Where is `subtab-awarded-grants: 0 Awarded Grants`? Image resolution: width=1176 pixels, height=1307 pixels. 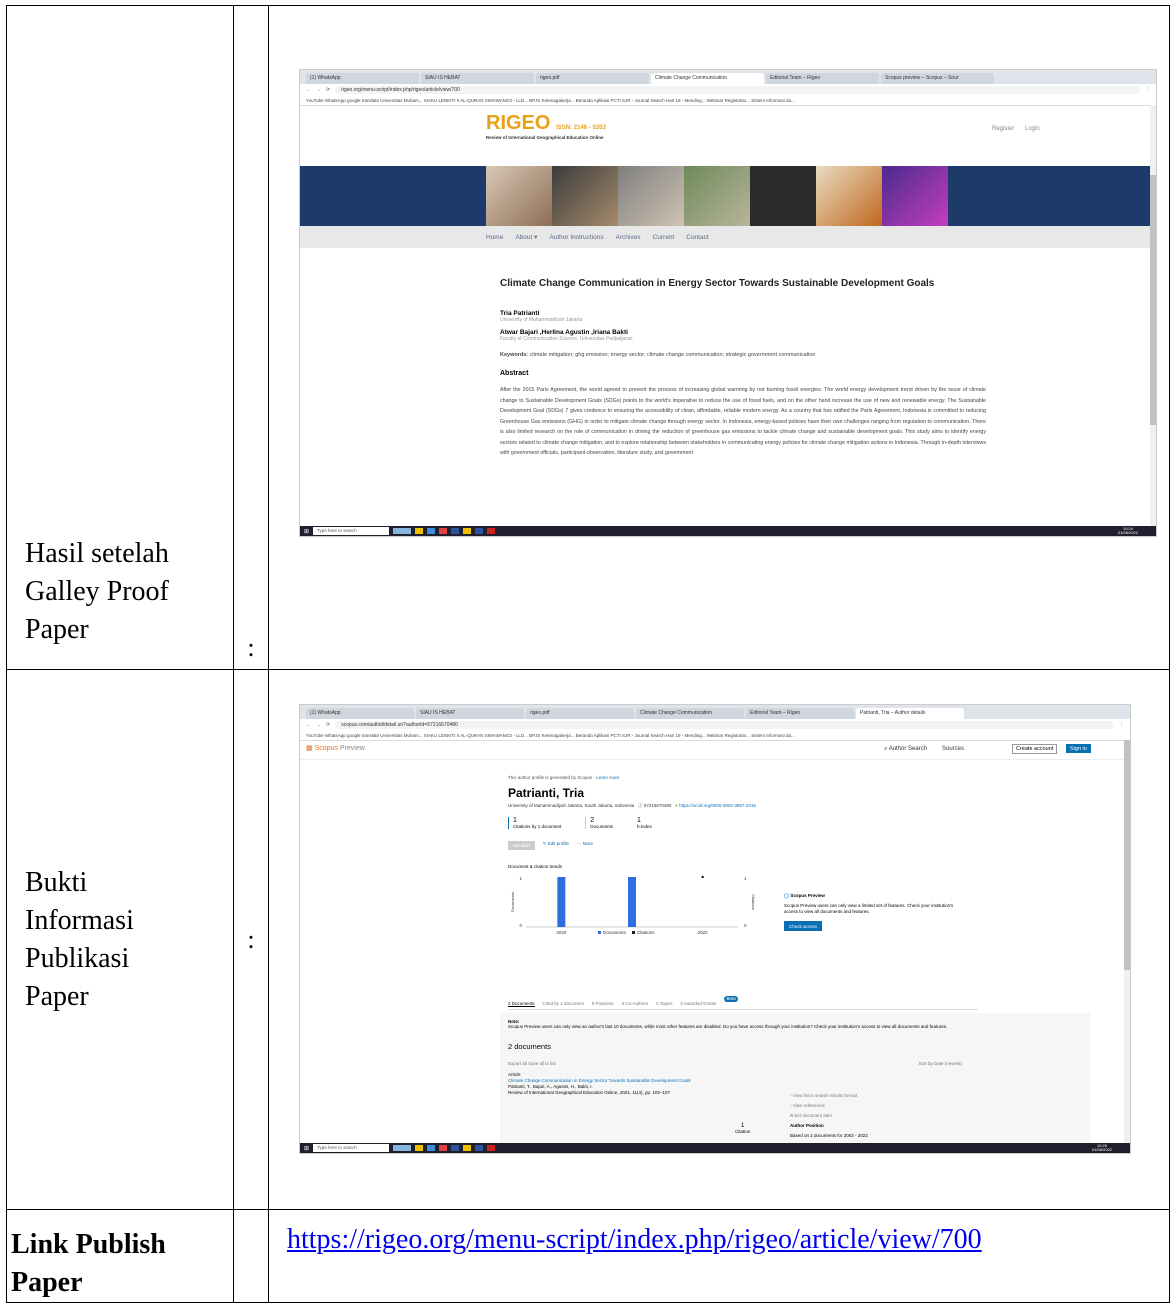 subtab-awarded-grants: 0 Awarded Grants is located at coordinates (699, 1004).